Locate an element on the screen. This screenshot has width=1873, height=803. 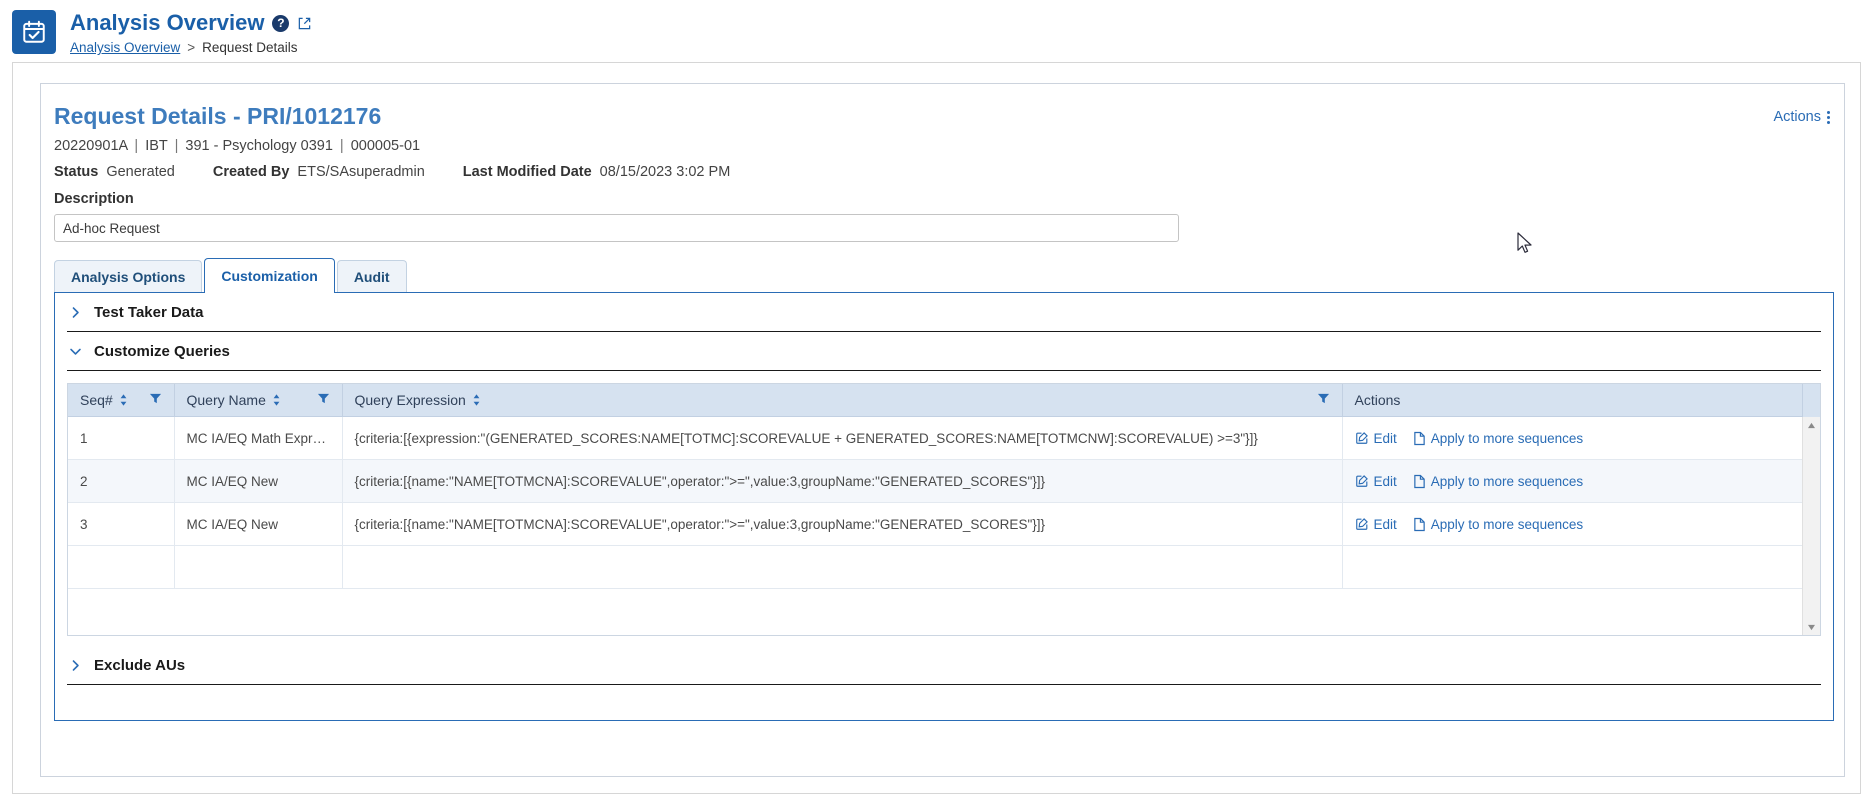
column-label-query-name: Query Name is located at coordinates (226, 400).